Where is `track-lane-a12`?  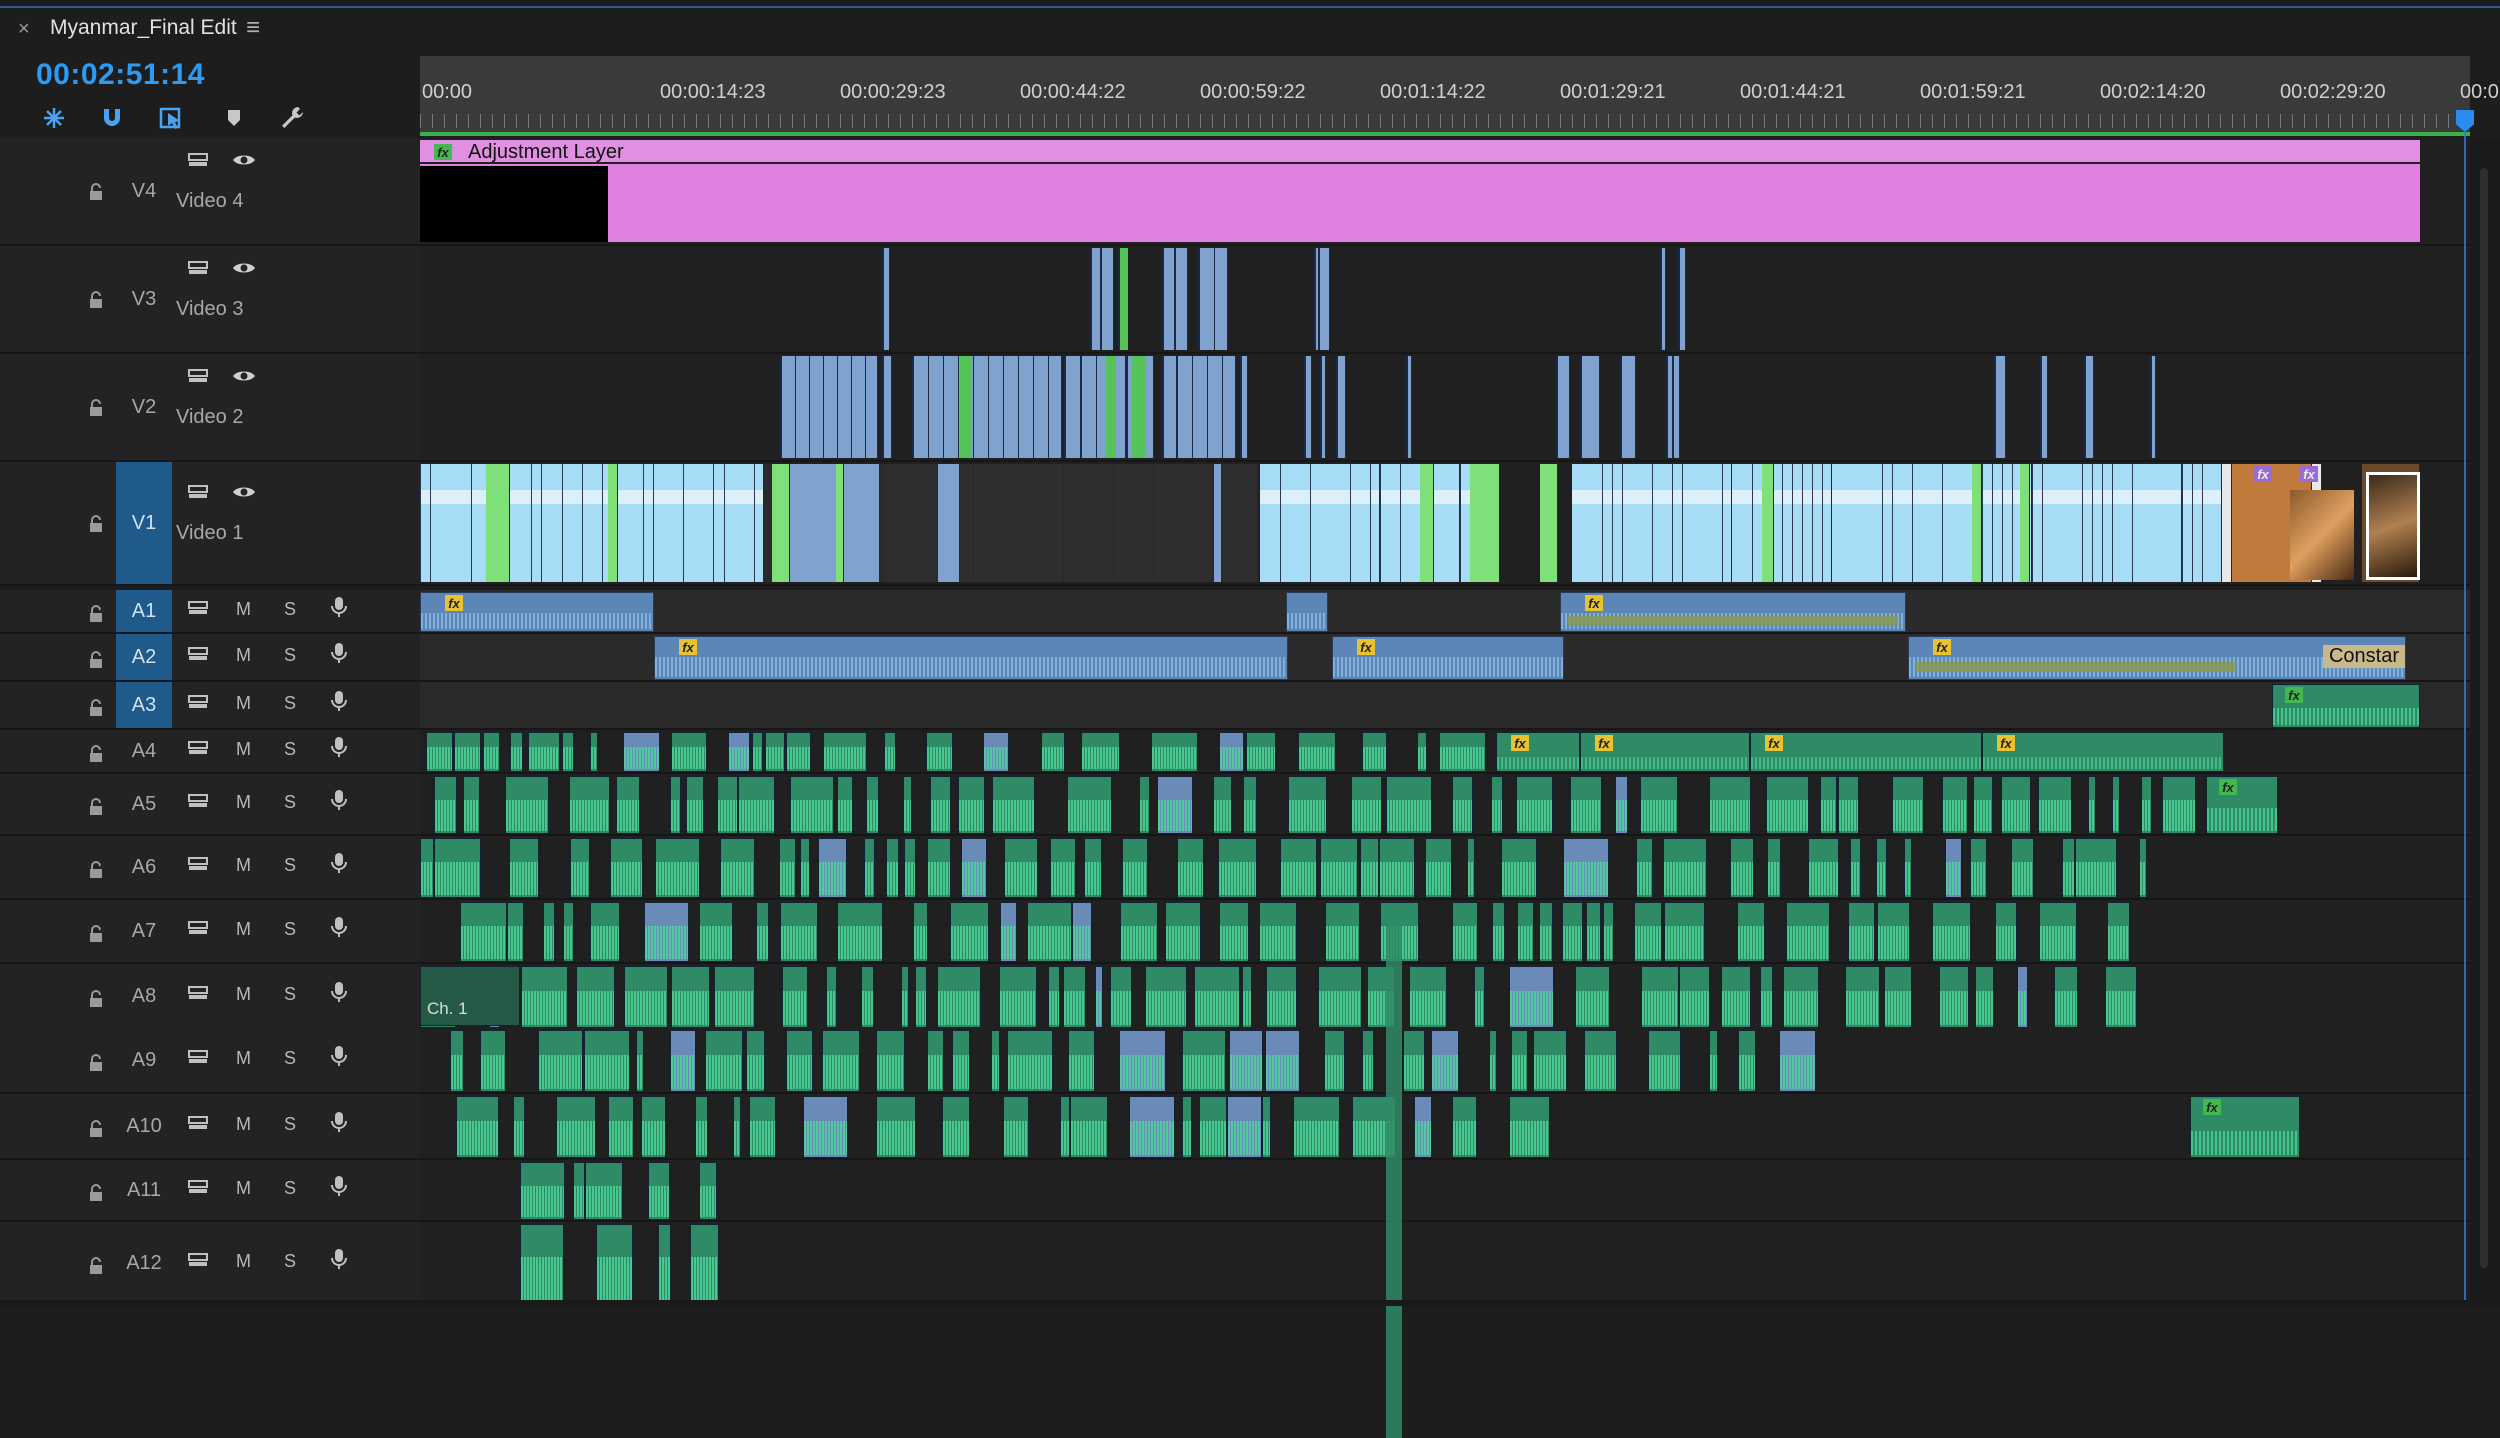
track-lane-a12 is located at coordinates (1445, 1264).